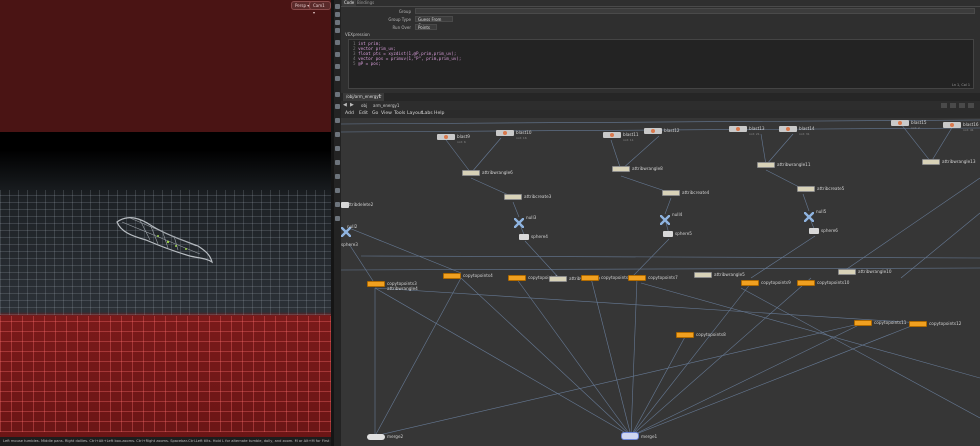  Describe the element at coordinates (663, 277) in the screenshot. I see `node-label: copytopoints7` at that location.